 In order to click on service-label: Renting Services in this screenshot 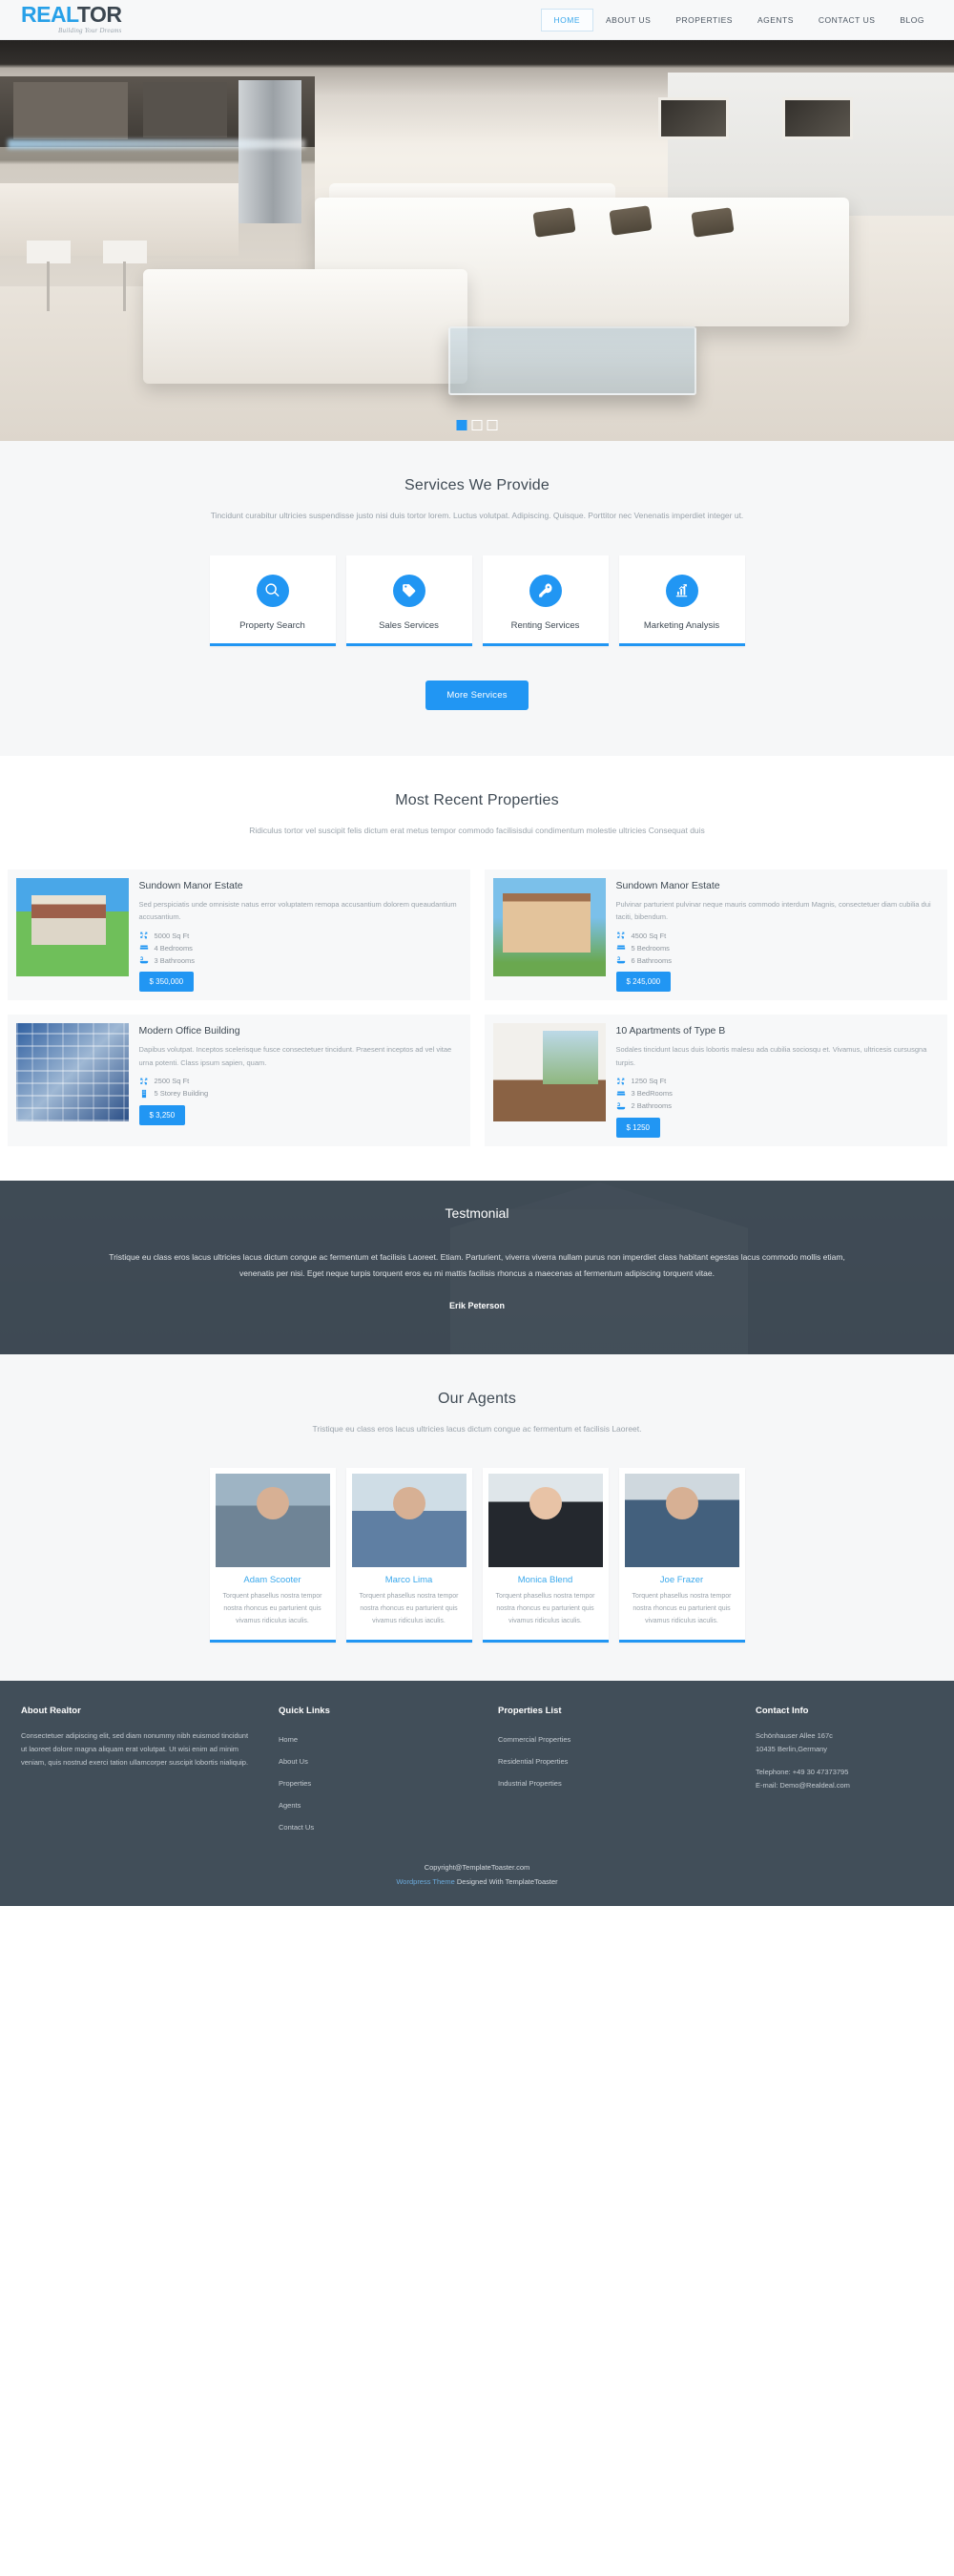, I will do `click(545, 625)`.